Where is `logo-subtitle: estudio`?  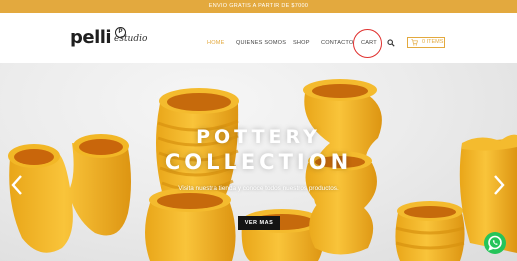 logo-subtitle: estudio is located at coordinates (131, 39).